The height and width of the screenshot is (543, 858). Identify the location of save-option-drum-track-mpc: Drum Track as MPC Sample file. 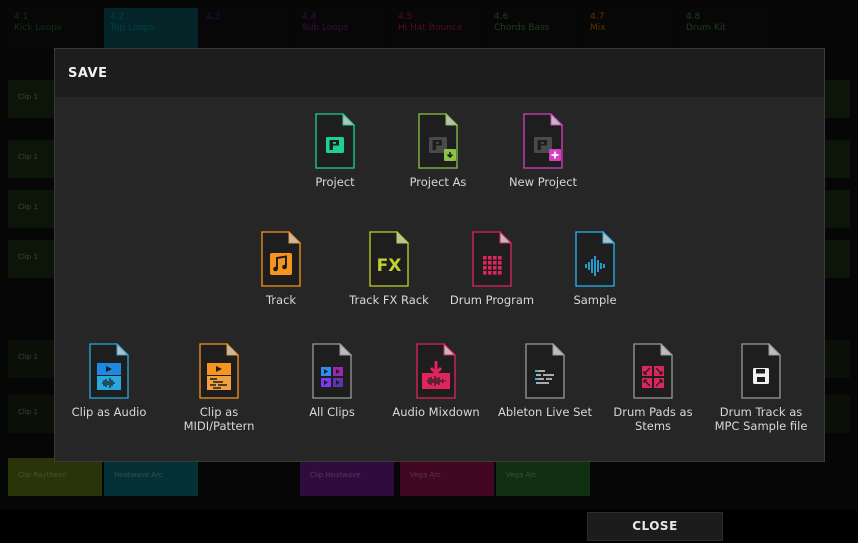
(761, 388).